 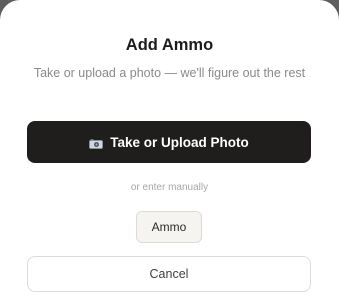 I want to click on ammo-button-label: Ammo, so click(x=169, y=227).